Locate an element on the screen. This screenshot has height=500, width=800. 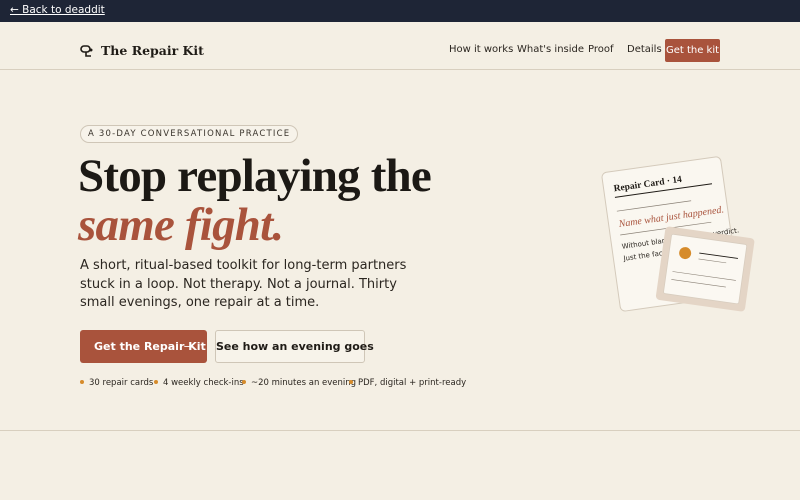
arrow-right-icon: → is located at coordinates (188, 346).